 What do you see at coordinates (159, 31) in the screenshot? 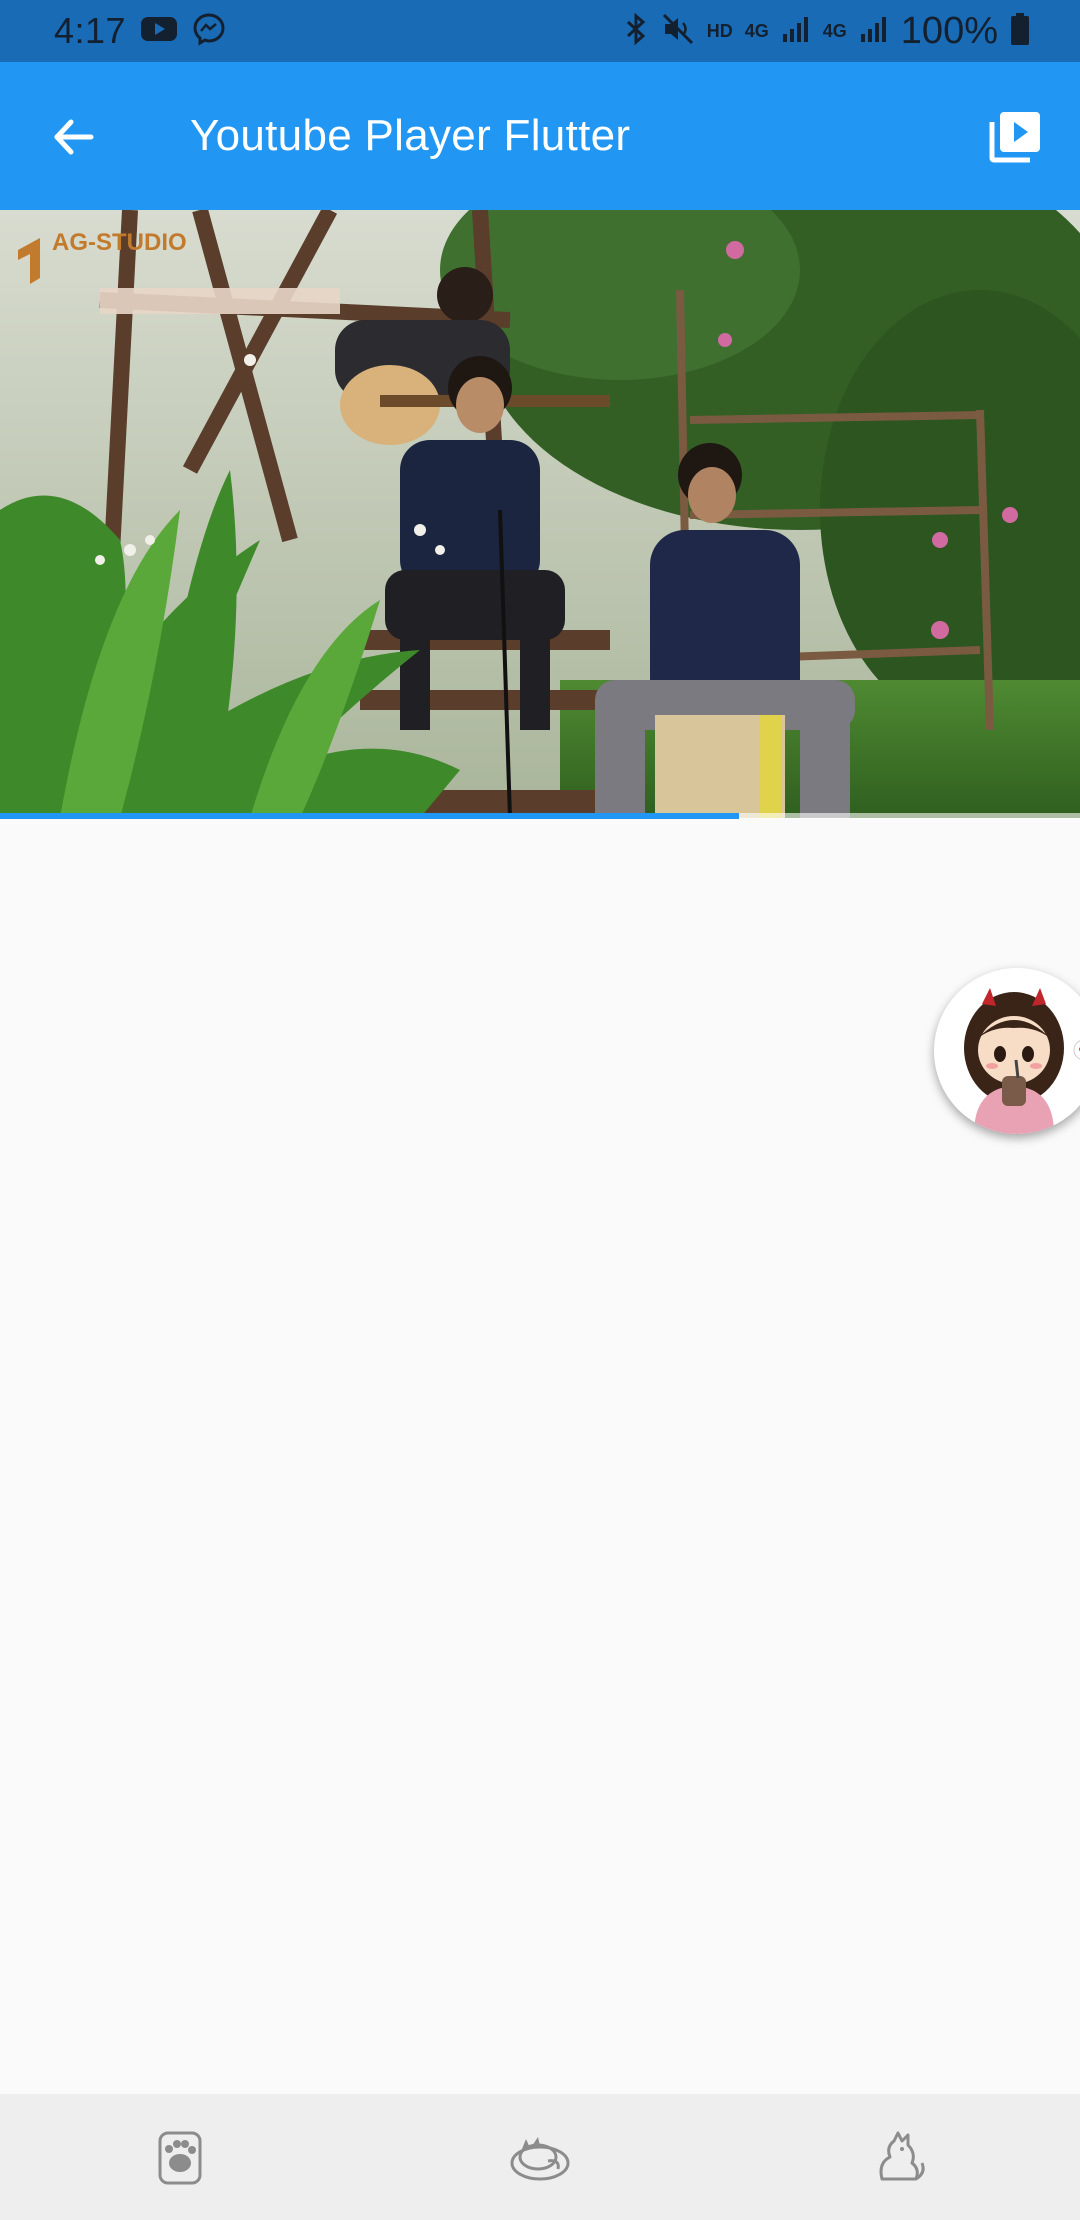
I see `youtube-icon` at bounding box center [159, 31].